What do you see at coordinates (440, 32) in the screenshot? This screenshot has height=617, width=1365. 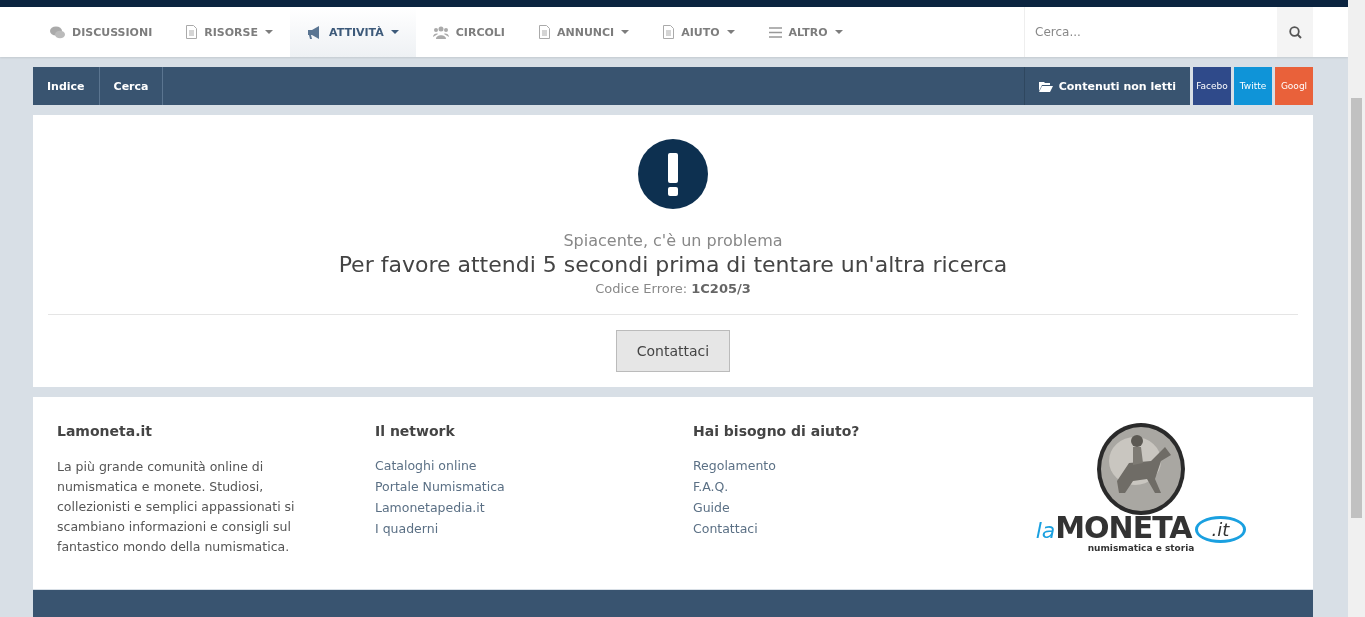 I see `users-icon` at bounding box center [440, 32].